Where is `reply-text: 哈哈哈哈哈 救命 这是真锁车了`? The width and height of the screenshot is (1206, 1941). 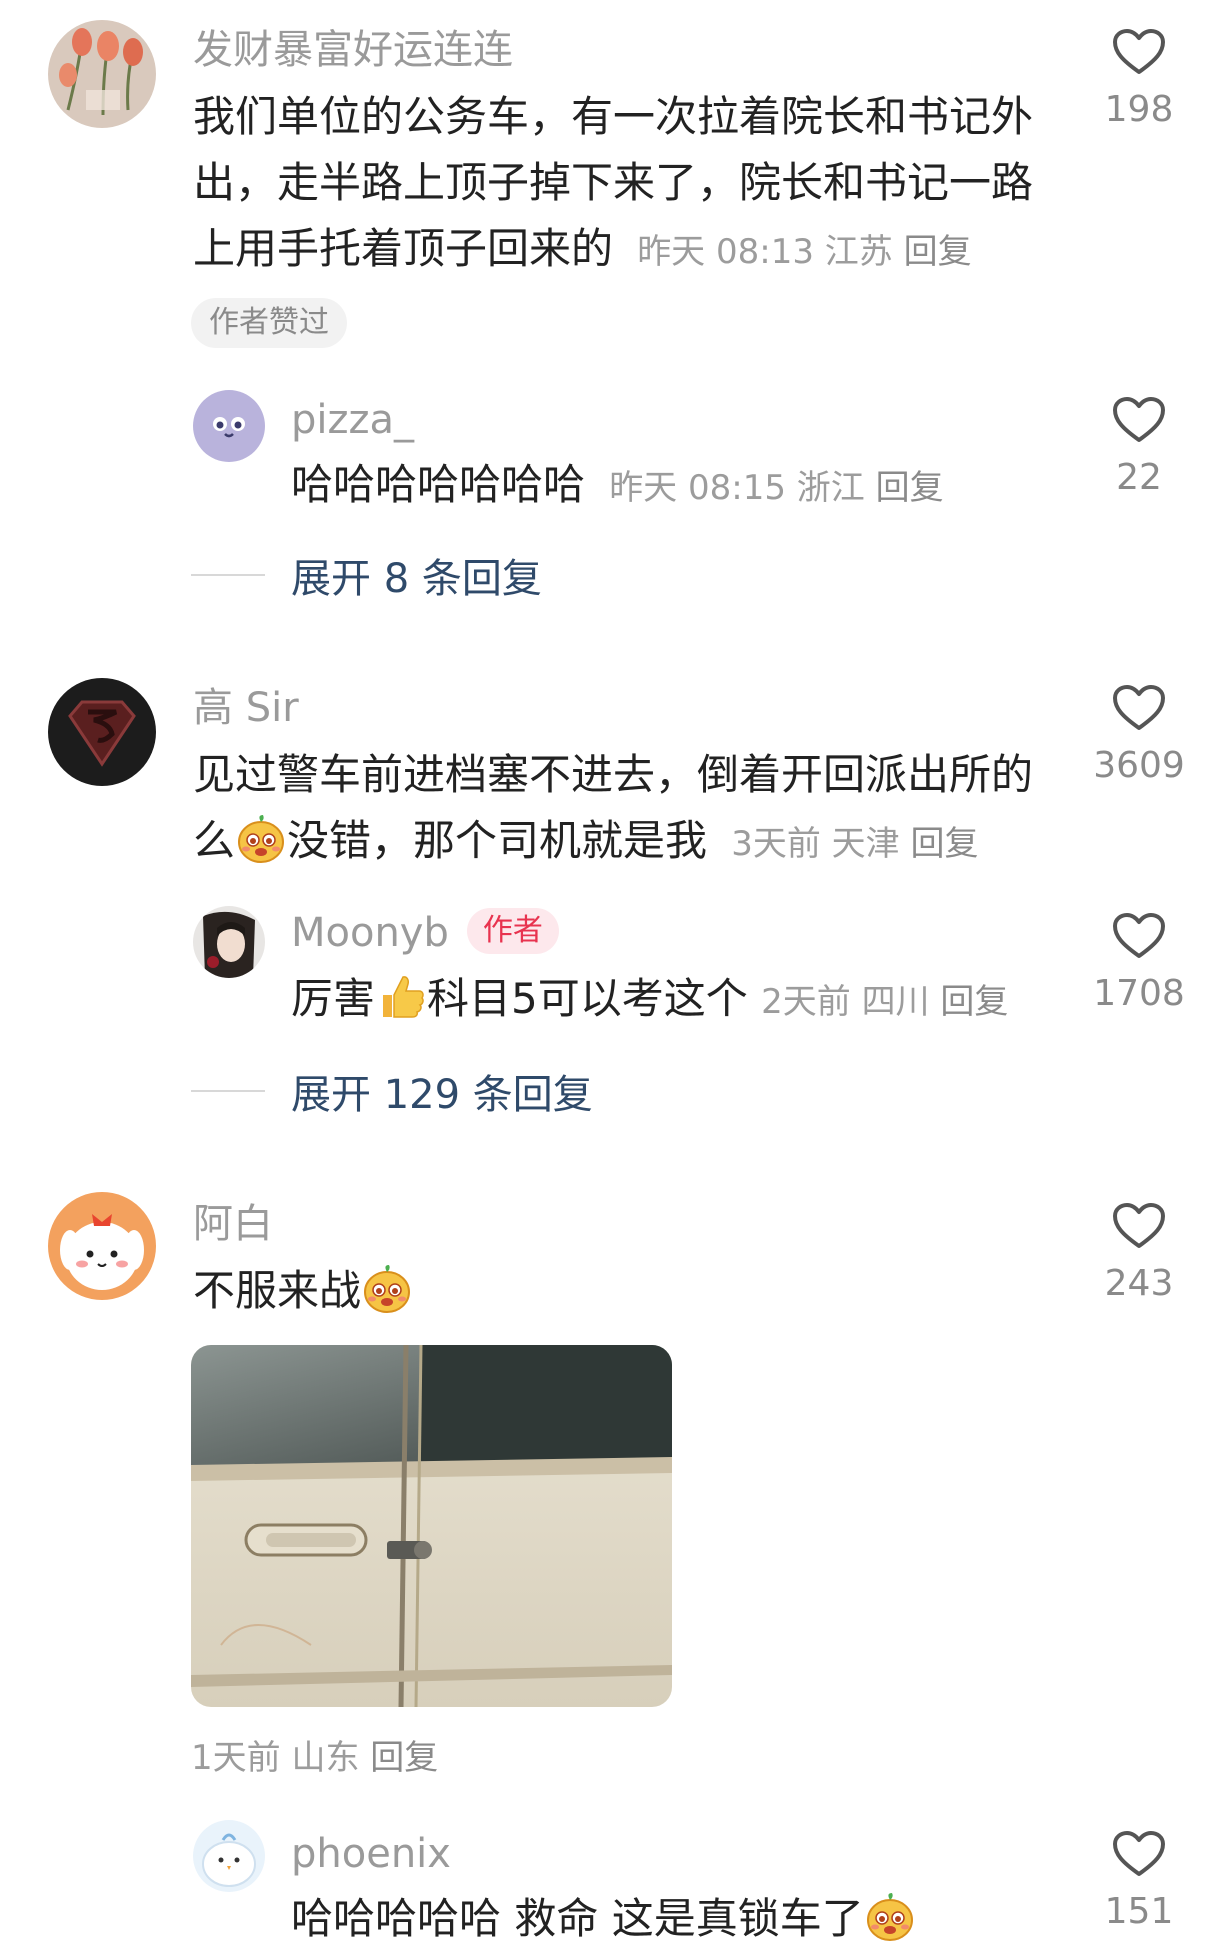
reply-text: 哈哈哈哈哈 救命 这是真锁车了 is located at coordinates (681, 1913).